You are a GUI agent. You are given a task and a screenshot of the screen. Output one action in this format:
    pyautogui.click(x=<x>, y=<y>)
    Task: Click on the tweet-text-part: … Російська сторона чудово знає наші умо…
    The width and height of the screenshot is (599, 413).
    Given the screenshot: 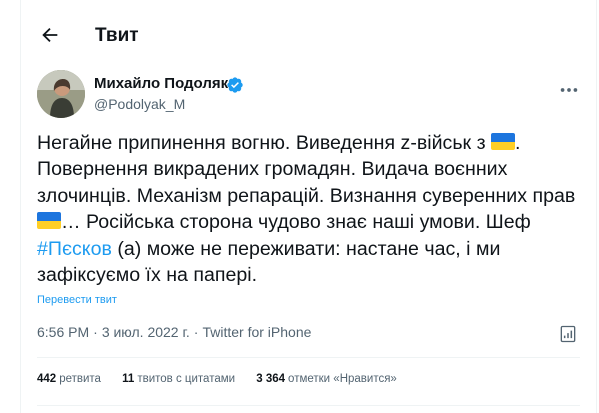 What is the action you would take?
    pyautogui.click(x=296, y=222)
    